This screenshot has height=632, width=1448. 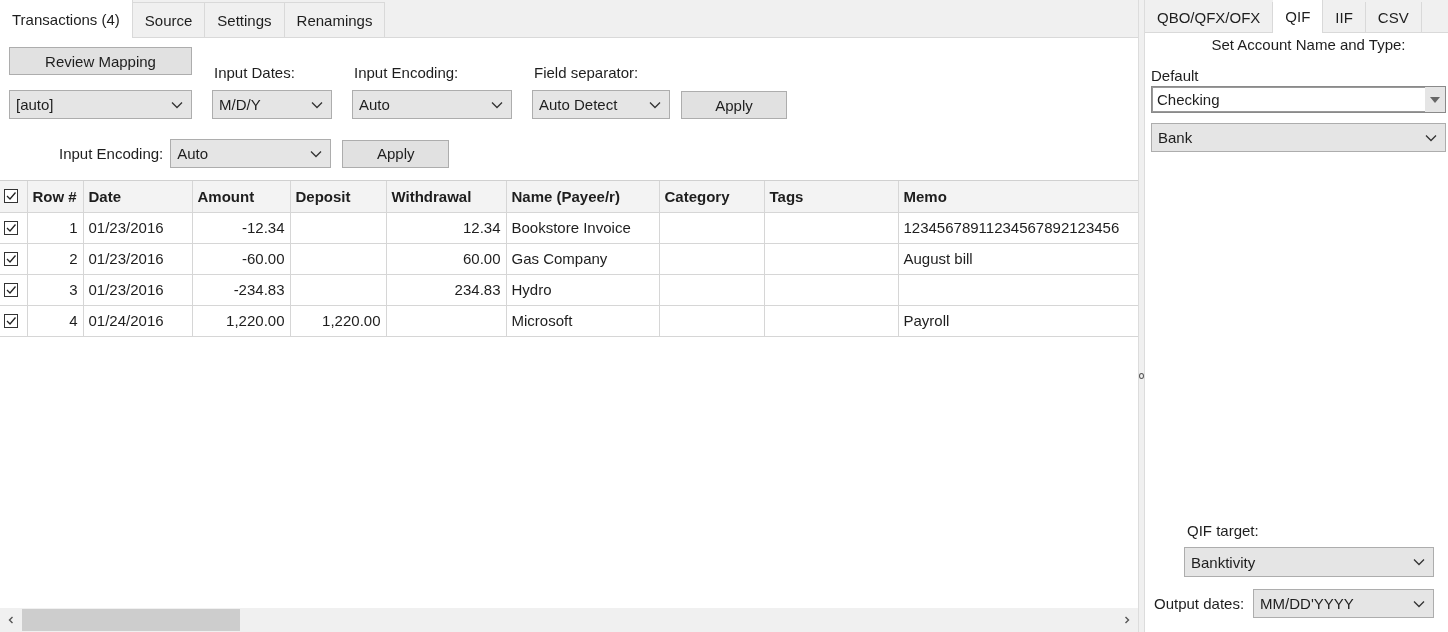 What do you see at coordinates (1298, 16) in the screenshot?
I see `tab: QIF` at bounding box center [1298, 16].